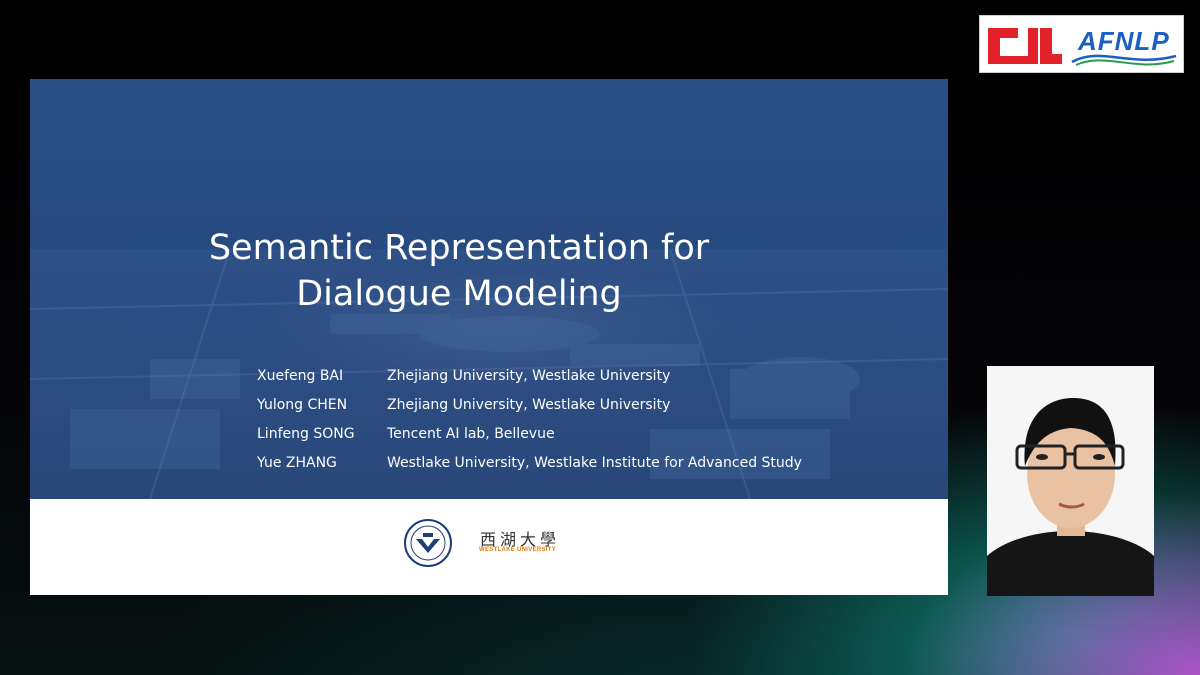 The width and height of the screenshot is (1200, 675). What do you see at coordinates (471, 434) in the screenshot?
I see `author-affiliation: Tencent AI lab, Bellevue` at bounding box center [471, 434].